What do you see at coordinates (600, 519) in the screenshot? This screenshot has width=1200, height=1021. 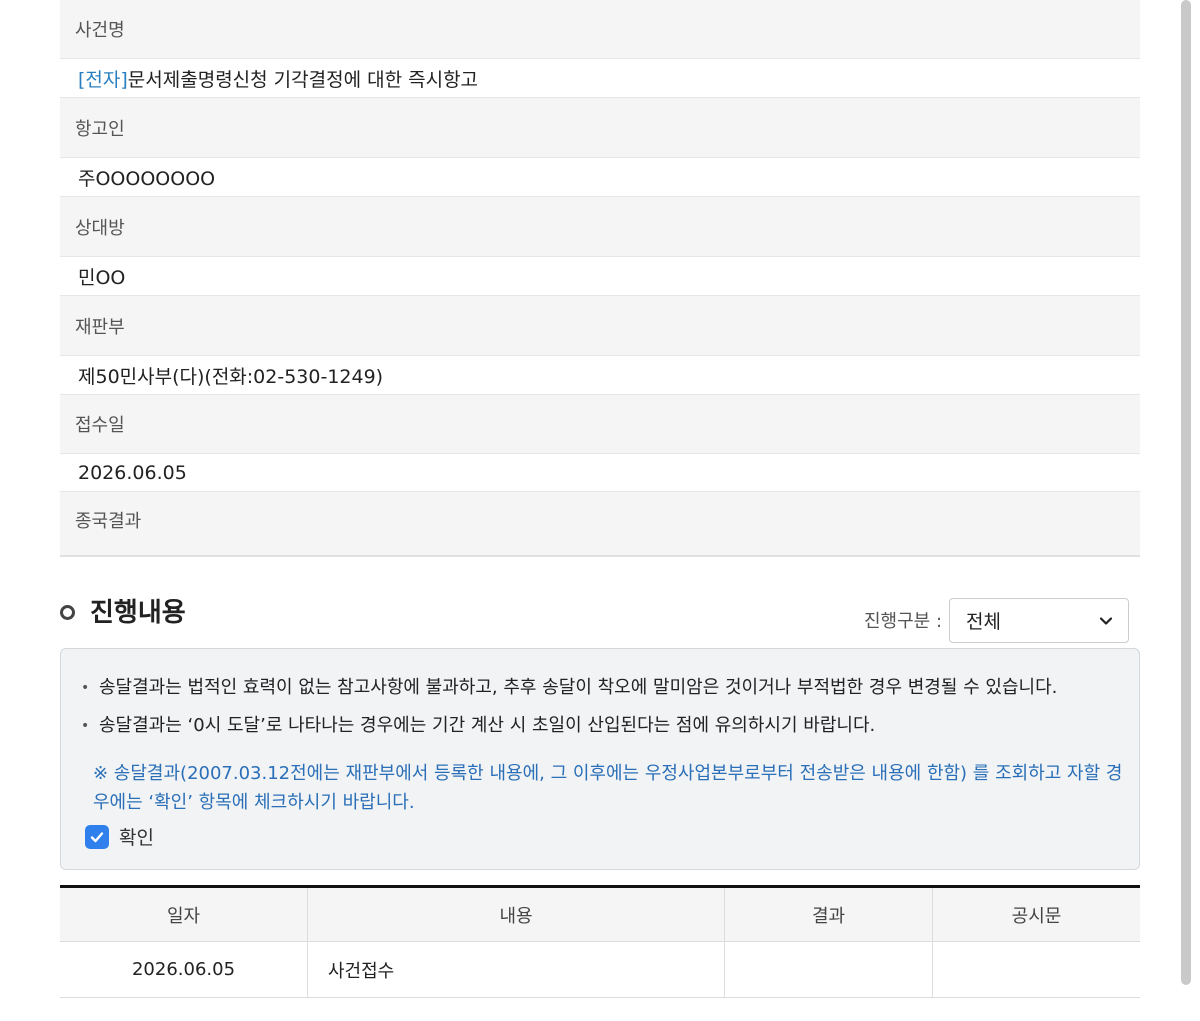 I see `final-result-label: 종국결과` at bounding box center [600, 519].